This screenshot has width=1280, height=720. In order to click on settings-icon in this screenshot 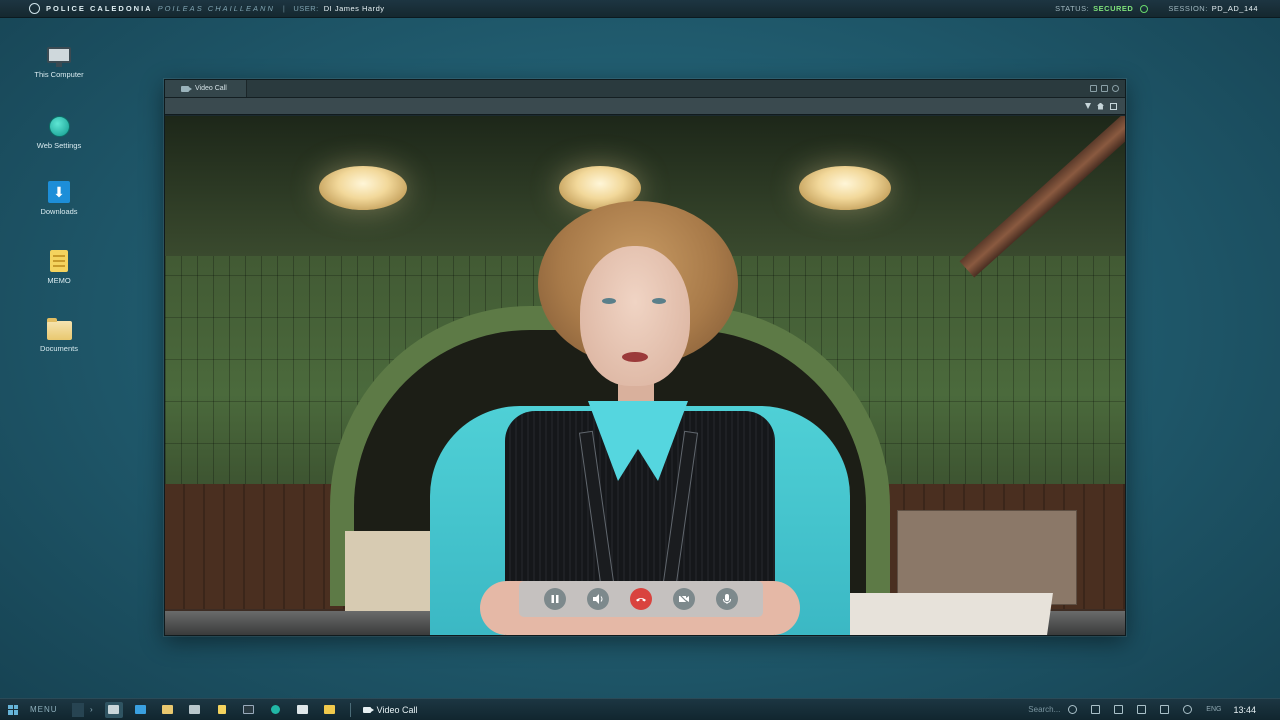, I will do `click(1119, 709)`.